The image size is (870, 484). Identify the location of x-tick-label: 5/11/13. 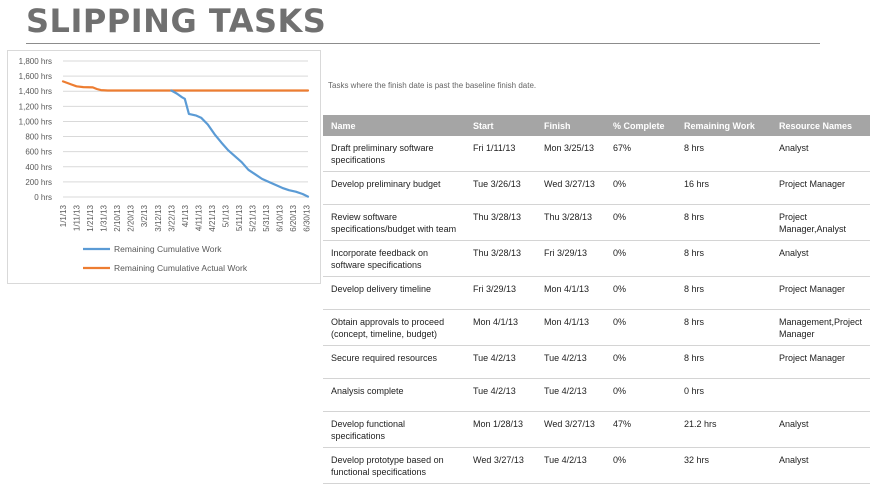
(239, 217).